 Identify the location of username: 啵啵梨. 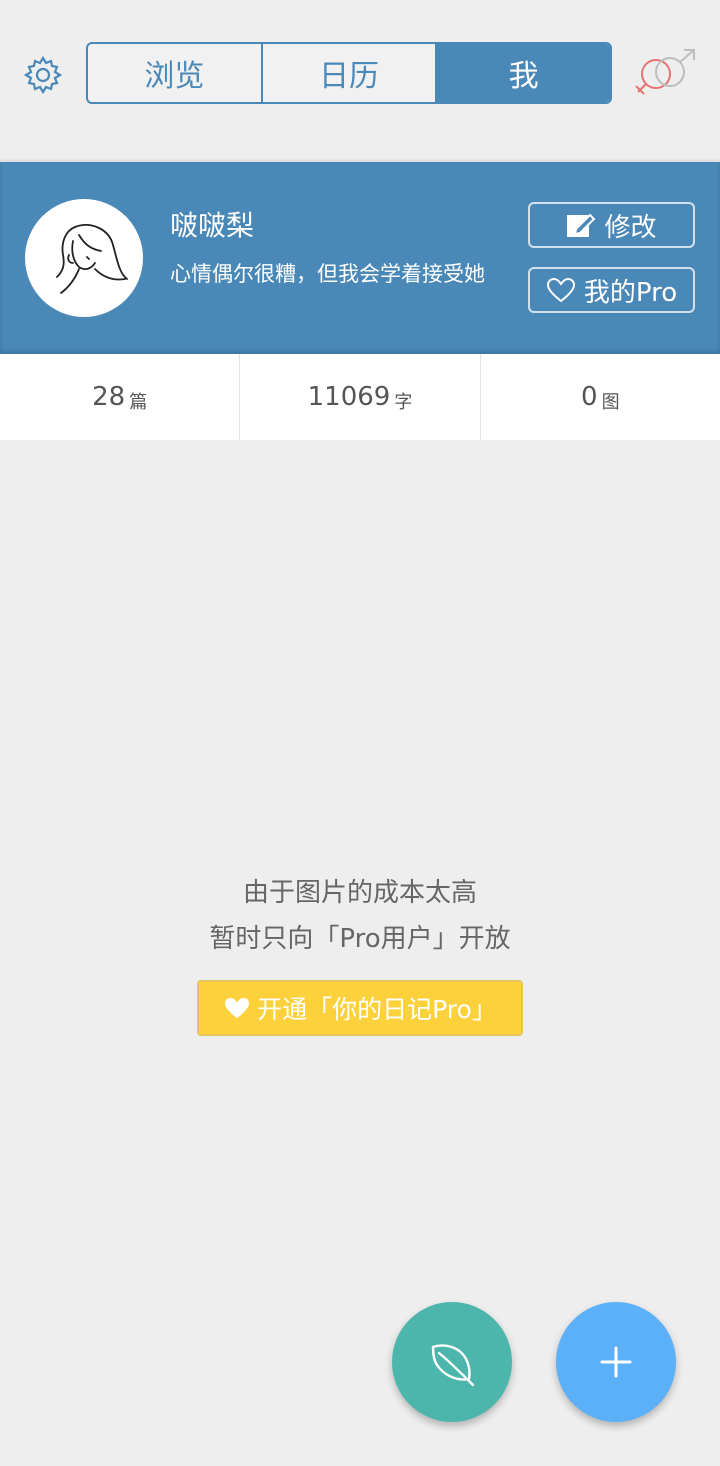
(212, 225).